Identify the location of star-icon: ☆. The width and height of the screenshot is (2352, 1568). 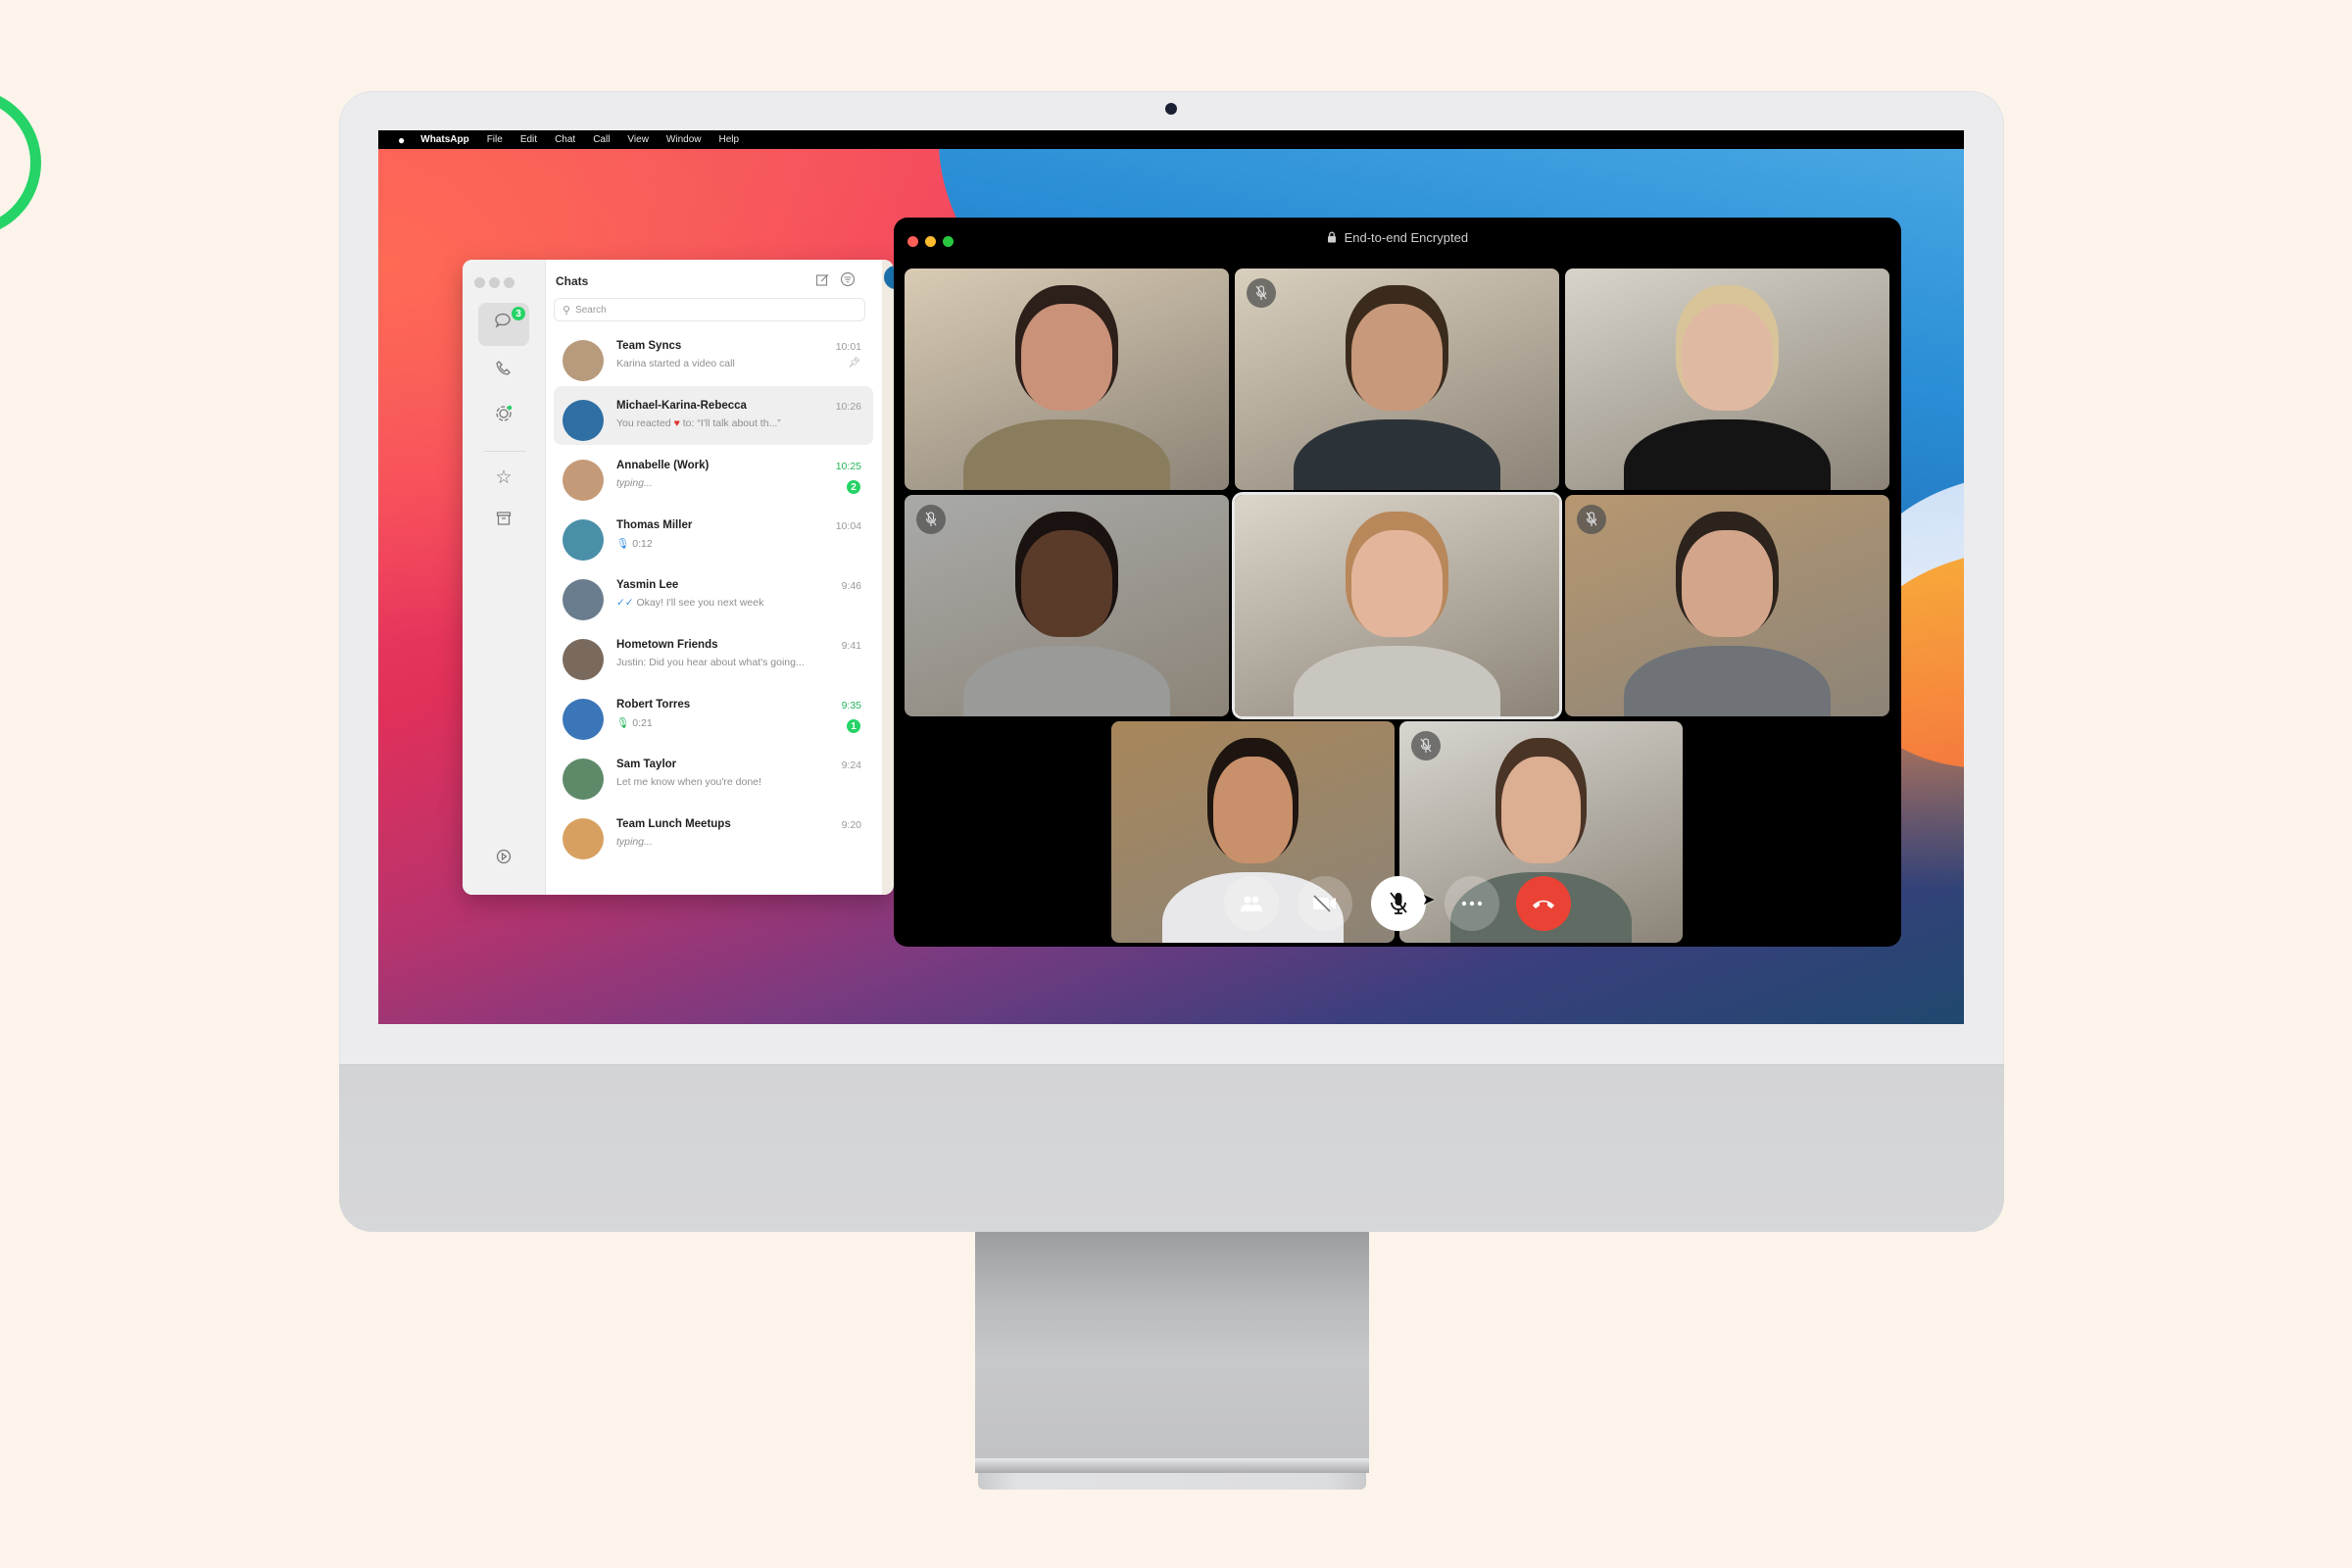
(504, 477).